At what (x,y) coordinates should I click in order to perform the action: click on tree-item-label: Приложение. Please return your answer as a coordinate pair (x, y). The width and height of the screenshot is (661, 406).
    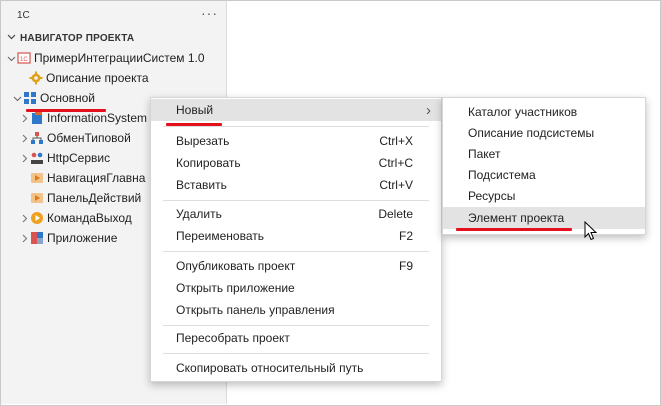
    Looking at the image, I should click on (82, 238).